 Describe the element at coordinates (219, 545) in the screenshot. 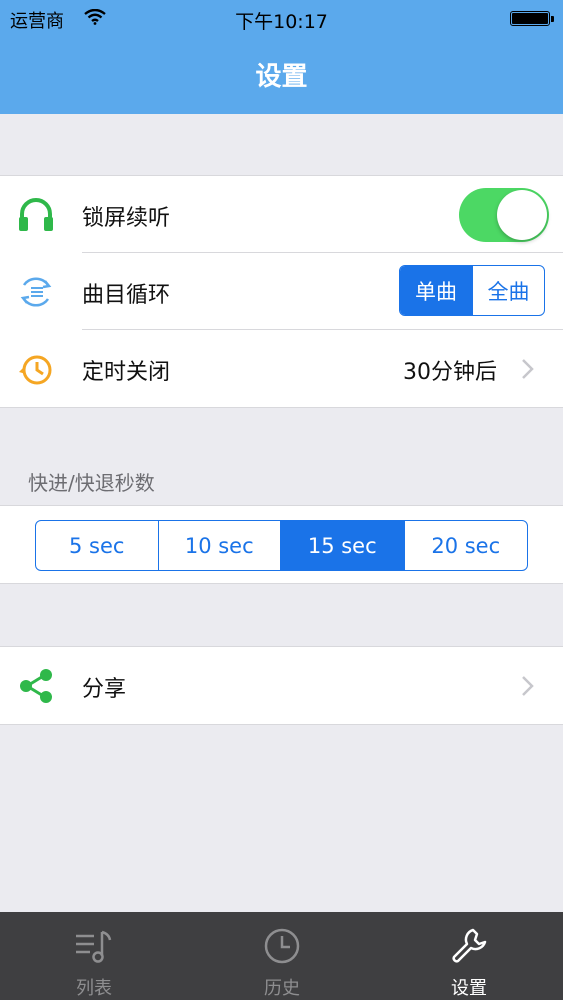

I see `seek-option-10: 10 sec` at that location.